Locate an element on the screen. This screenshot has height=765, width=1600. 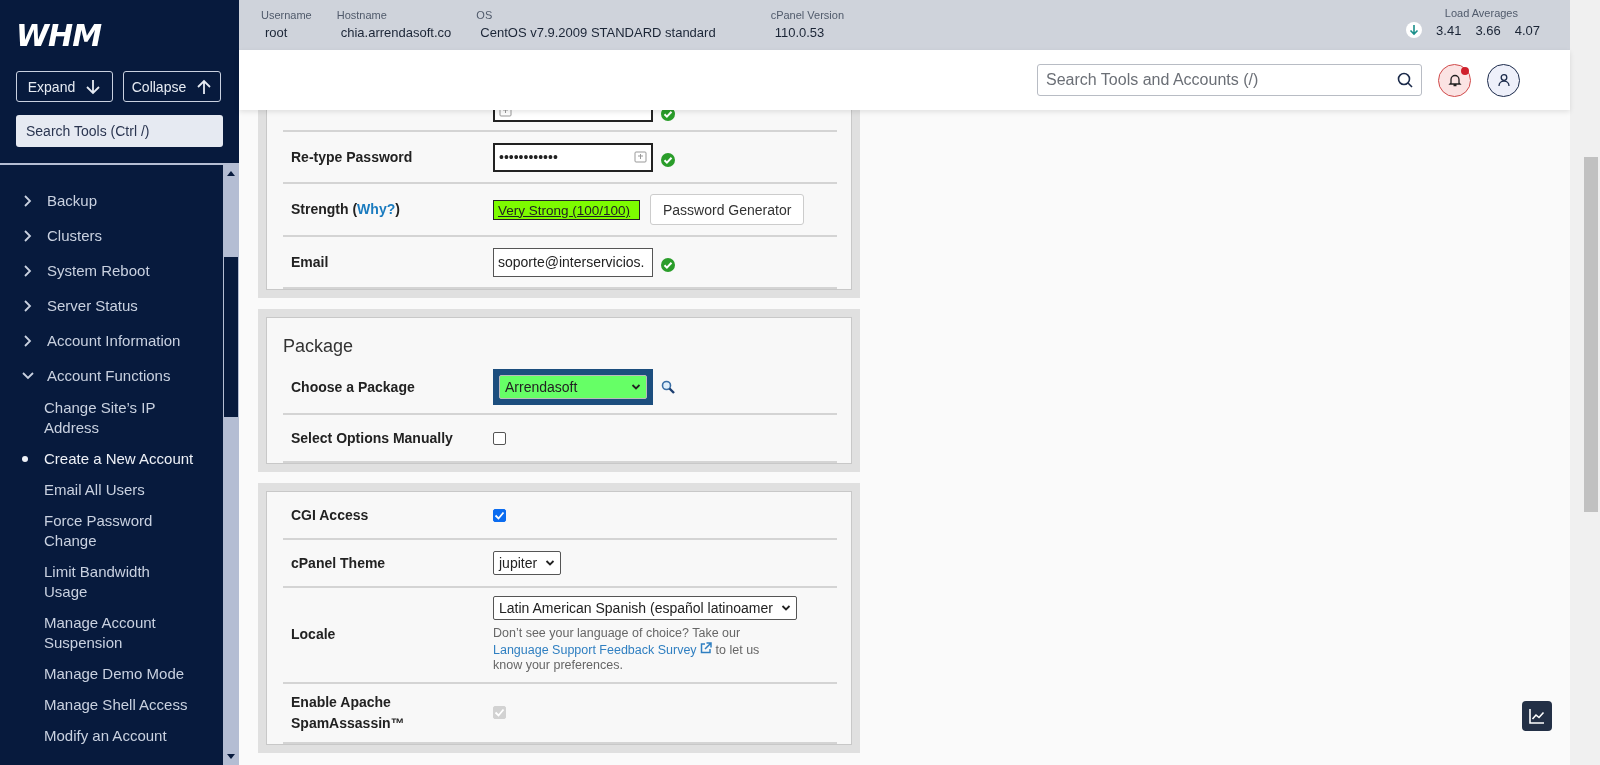
password-generator-button: Password Generator is located at coordinates (727, 209).